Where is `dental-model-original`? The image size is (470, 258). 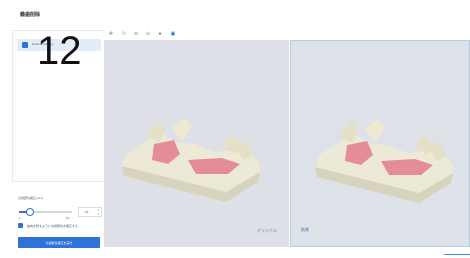 dental-model-original is located at coordinates (191, 160).